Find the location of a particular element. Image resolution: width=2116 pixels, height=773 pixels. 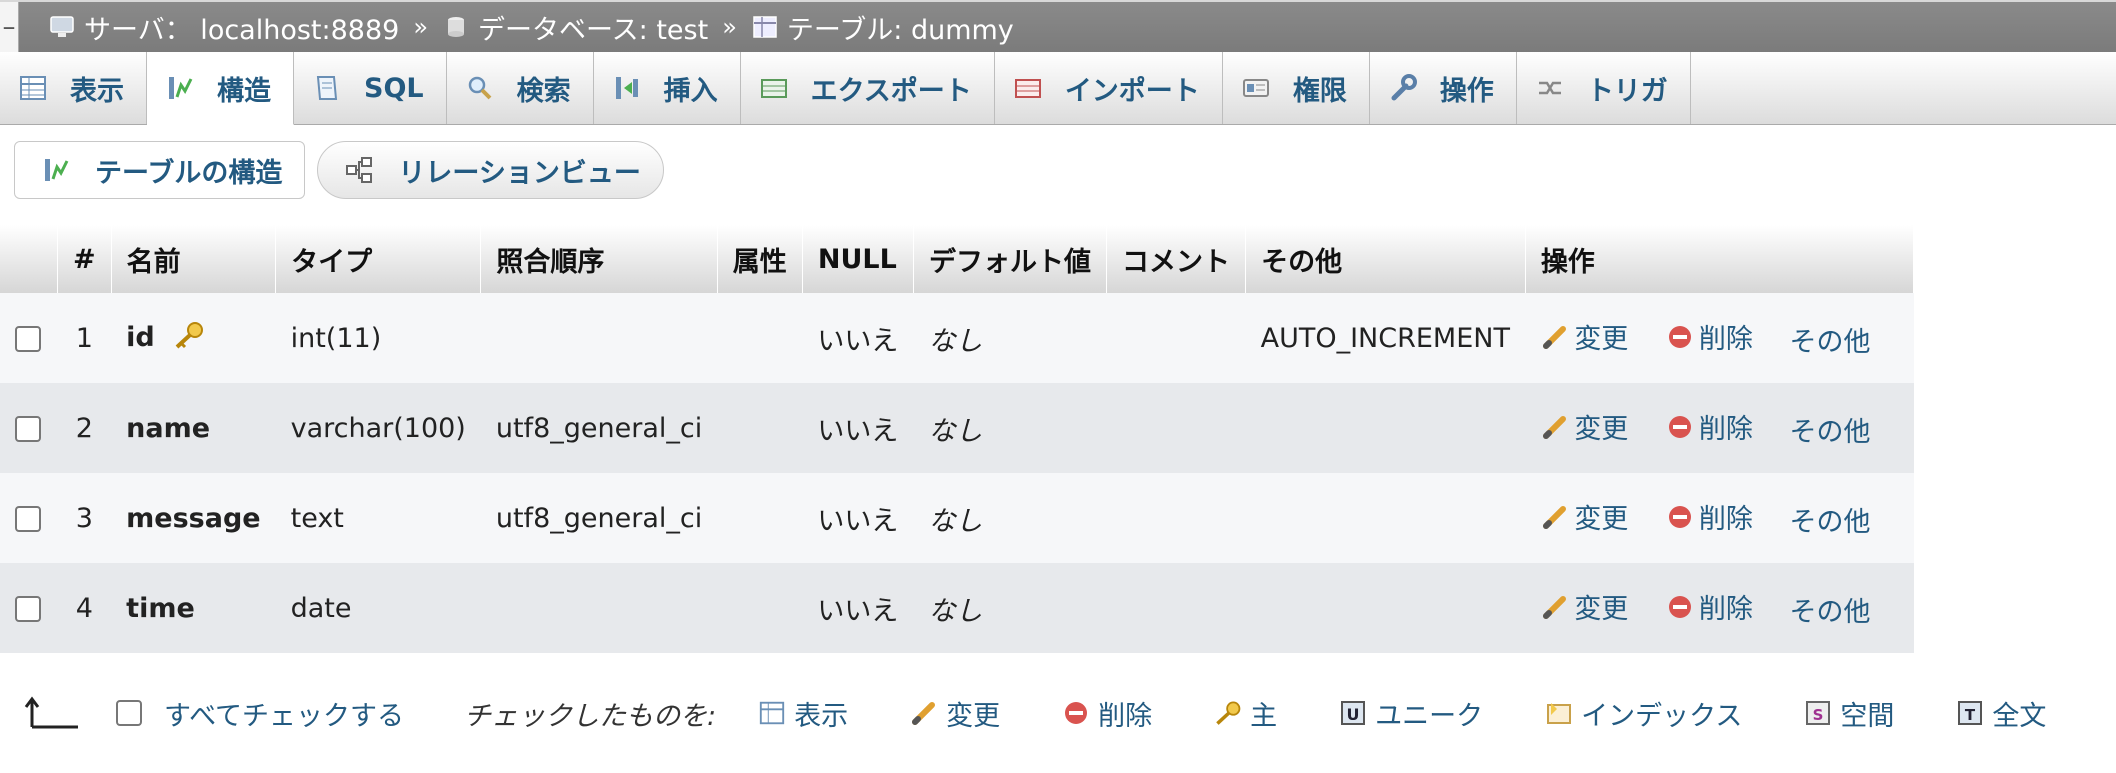

row-num: 3 is located at coordinates (84, 518).